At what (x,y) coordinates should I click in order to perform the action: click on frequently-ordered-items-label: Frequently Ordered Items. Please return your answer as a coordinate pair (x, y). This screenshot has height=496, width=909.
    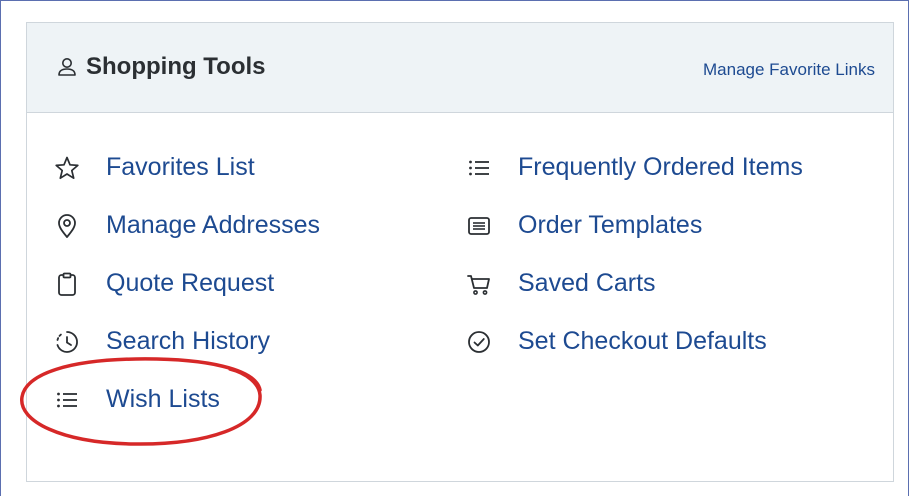
    Looking at the image, I should click on (660, 167).